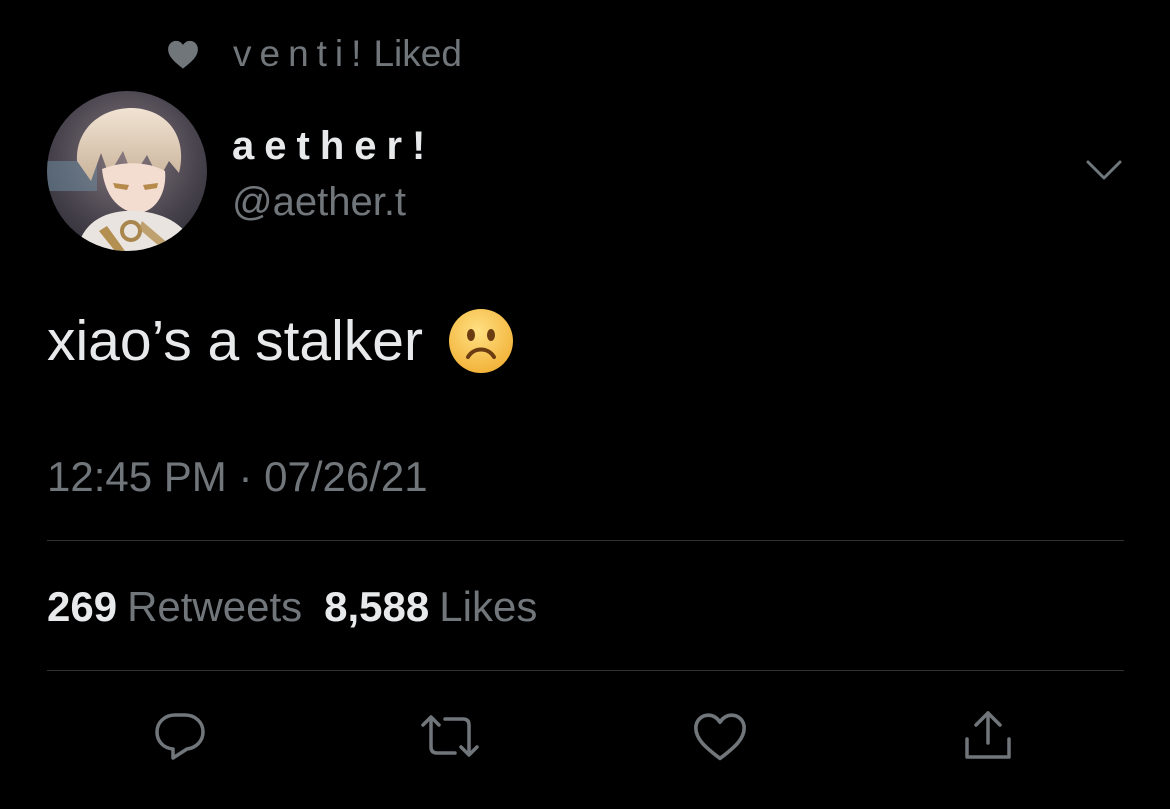  What do you see at coordinates (377, 606) in the screenshot?
I see `likes-count: 8,588` at bounding box center [377, 606].